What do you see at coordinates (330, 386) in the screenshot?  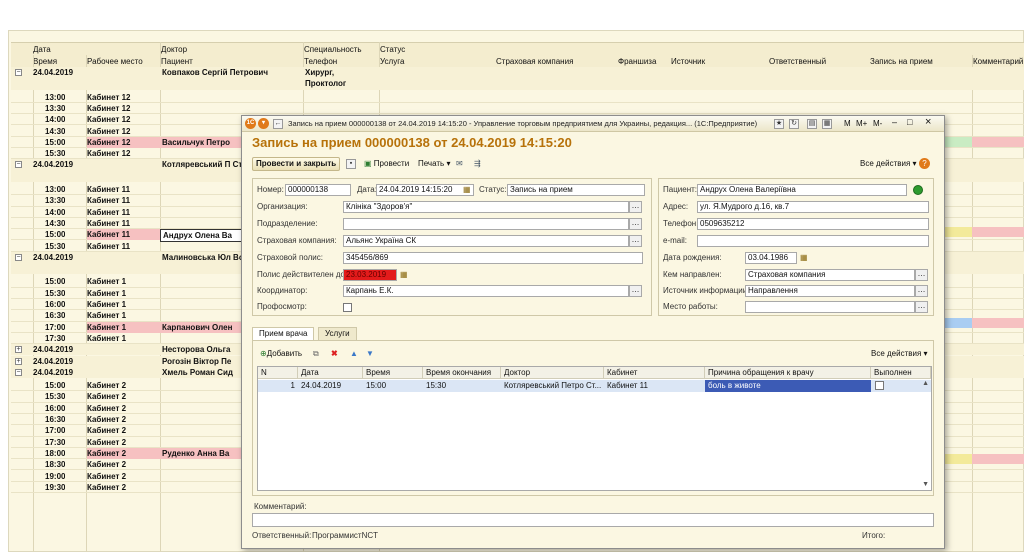 I see `grid-cell-date: 24.04.2019` at bounding box center [330, 386].